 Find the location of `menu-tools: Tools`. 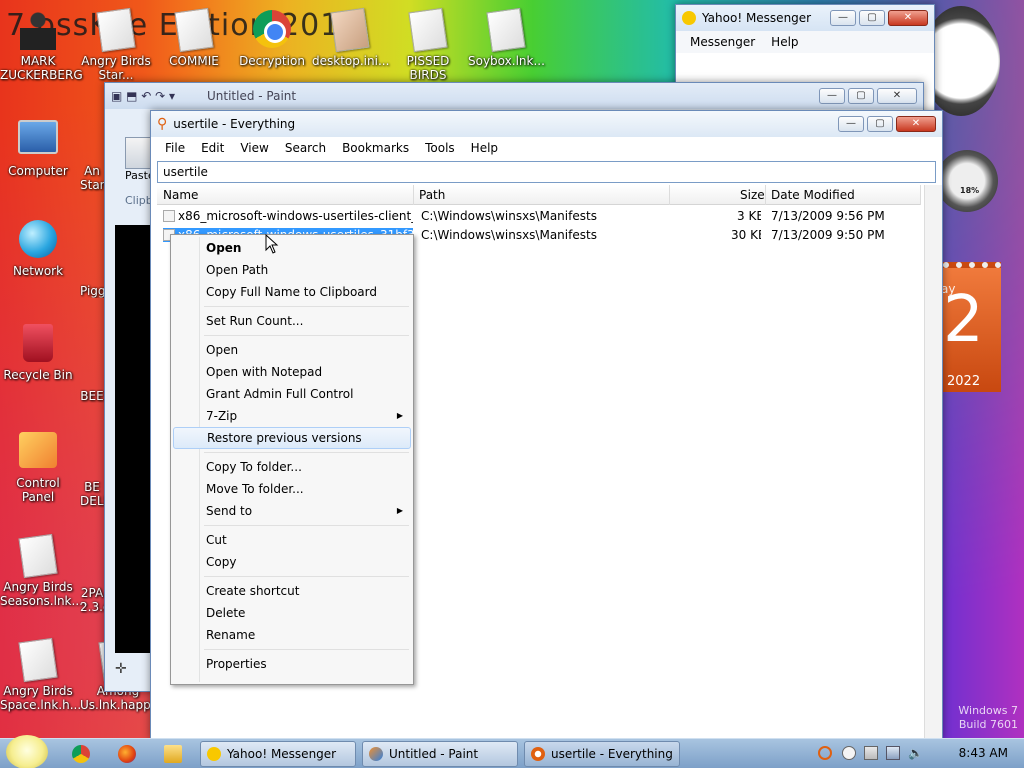

menu-tools: Tools is located at coordinates (440, 148).